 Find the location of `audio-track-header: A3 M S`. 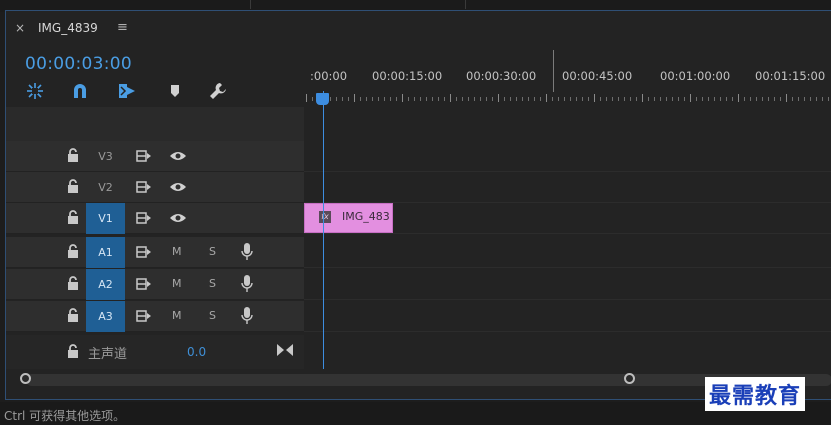

audio-track-header: A3 M S is located at coordinates (155, 316).